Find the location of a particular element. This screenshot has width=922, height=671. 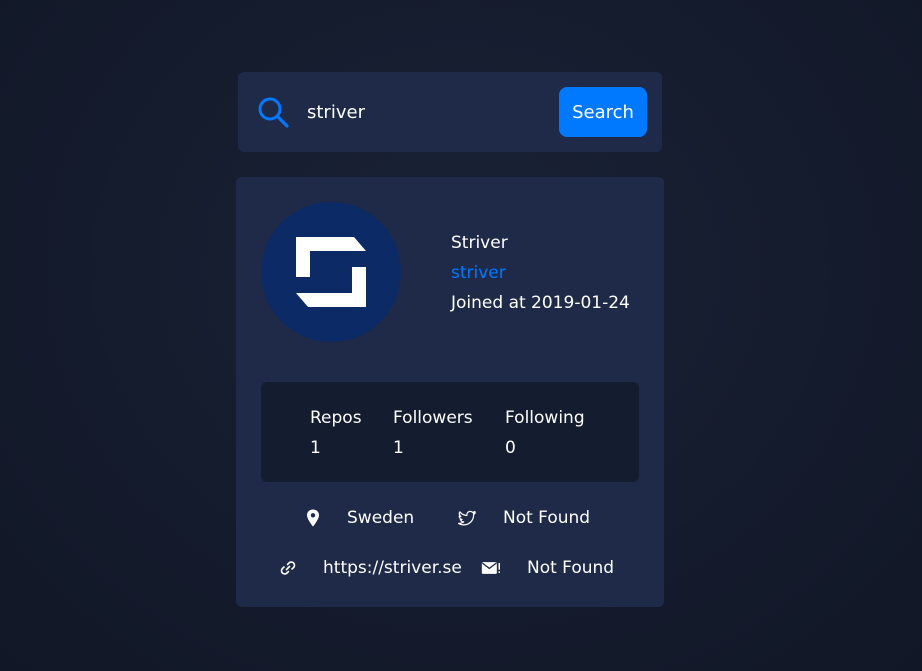

link-icon is located at coordinates (288, 568).